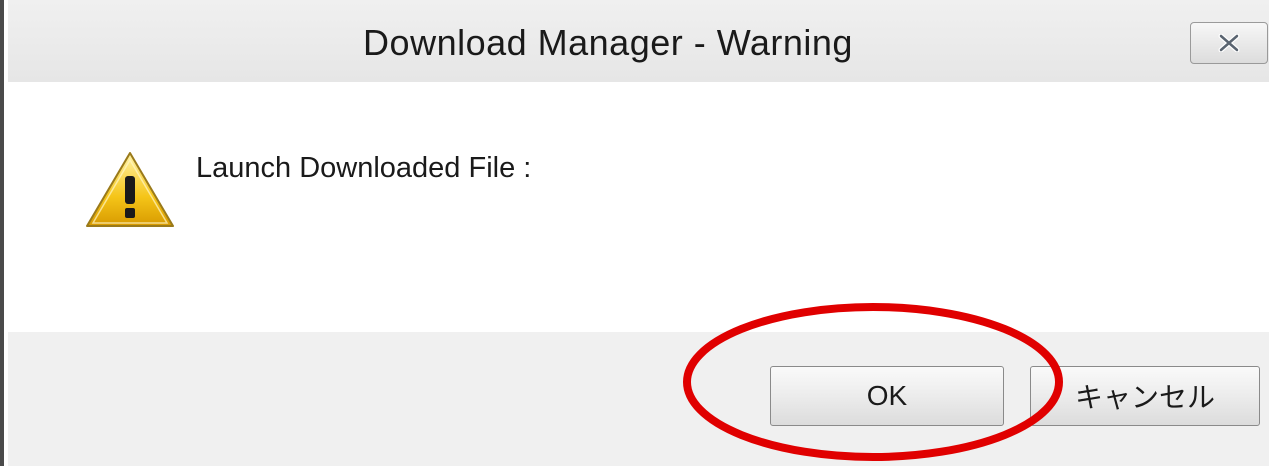 This screenshot has width=1269, height=466. Describe the element at coordinates (887, 396) in the screenshot. I see `ok-button: OK` at that location.